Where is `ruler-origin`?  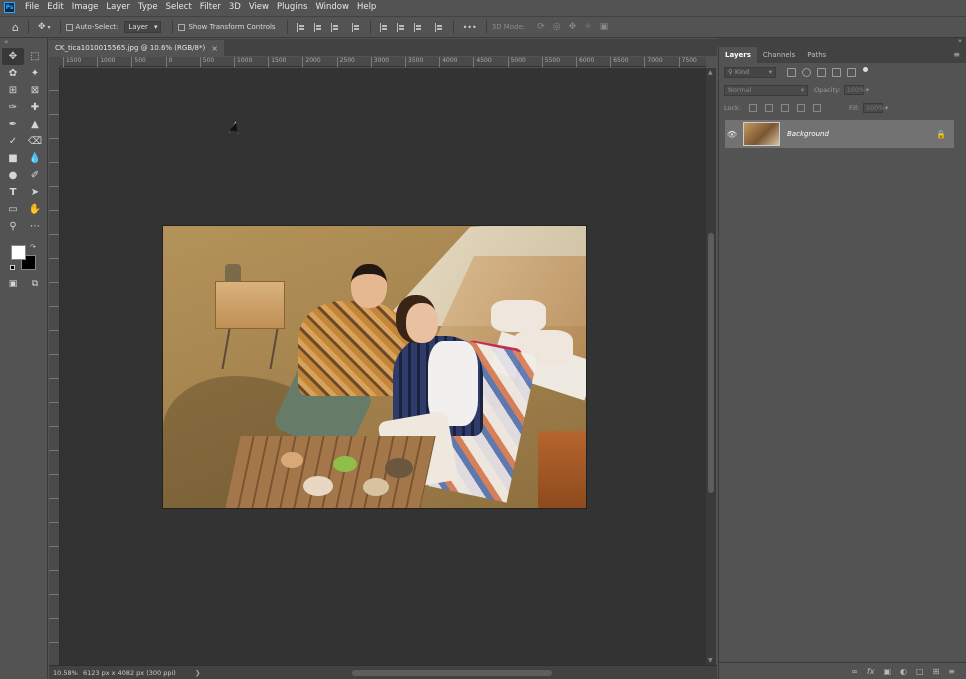 ruler-origin is located at coordinates (54, 62).